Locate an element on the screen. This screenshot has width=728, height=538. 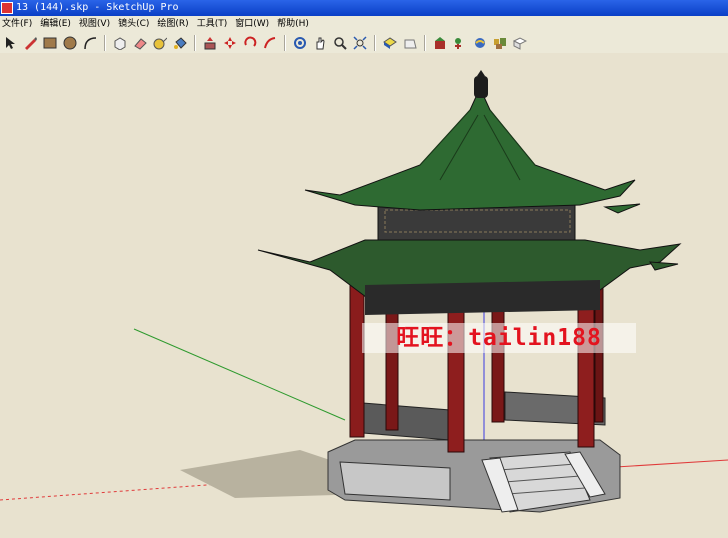
main-toolbar is located at coordinates (364, 43).